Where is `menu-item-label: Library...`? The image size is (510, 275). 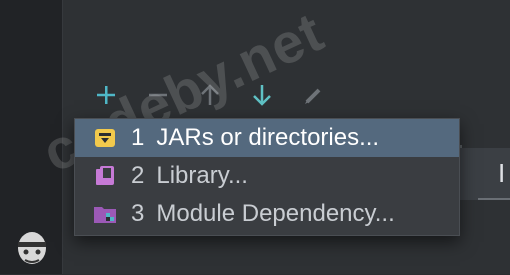
menu-item-label: Library... is located at coordinates (202, 175).